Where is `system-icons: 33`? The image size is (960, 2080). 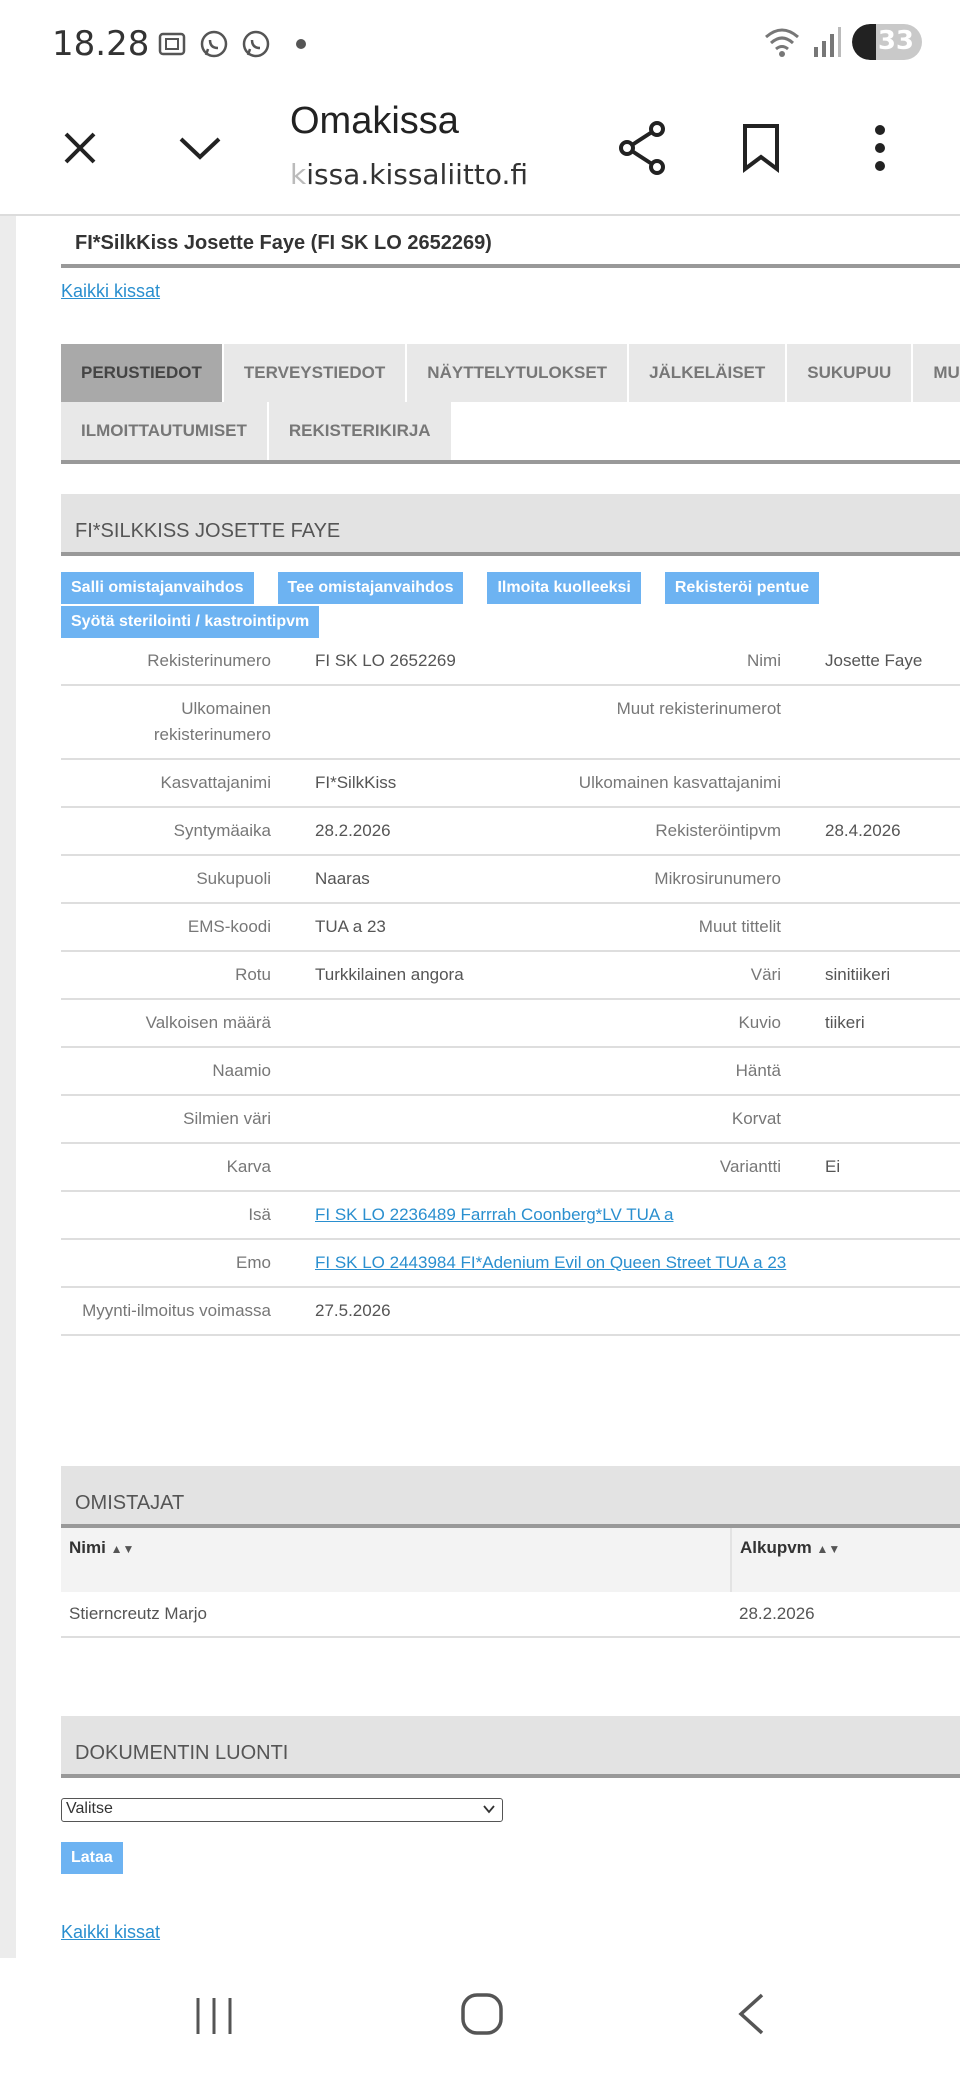 system-icons: 33 is located at coordinates (842, 42).